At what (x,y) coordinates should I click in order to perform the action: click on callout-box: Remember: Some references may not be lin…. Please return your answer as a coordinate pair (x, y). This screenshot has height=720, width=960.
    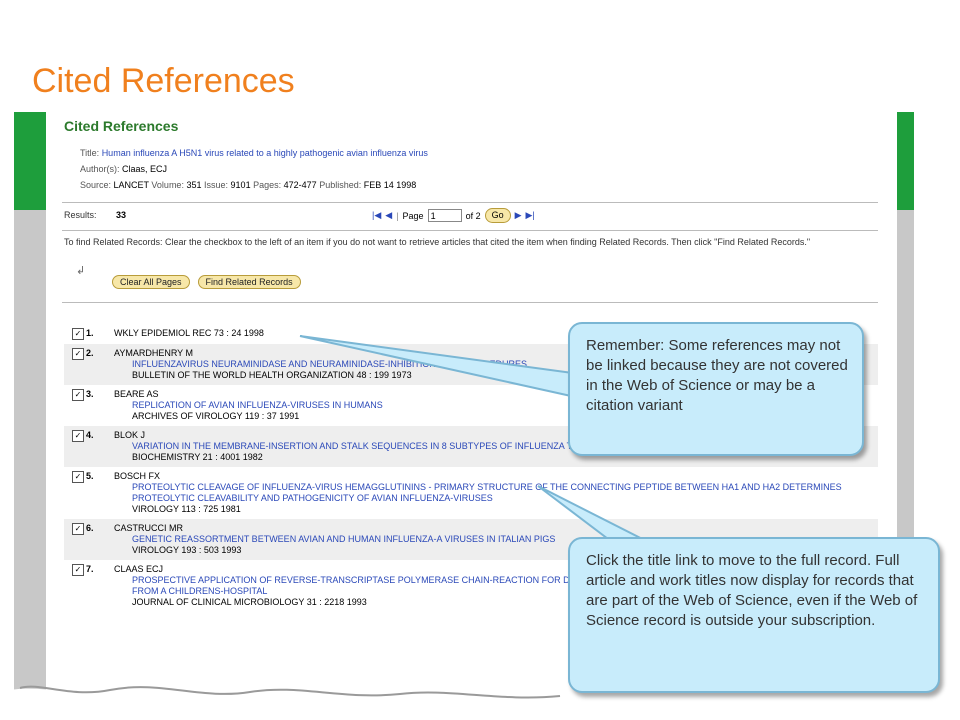
    Looking at the image, I should click on (716, 389).